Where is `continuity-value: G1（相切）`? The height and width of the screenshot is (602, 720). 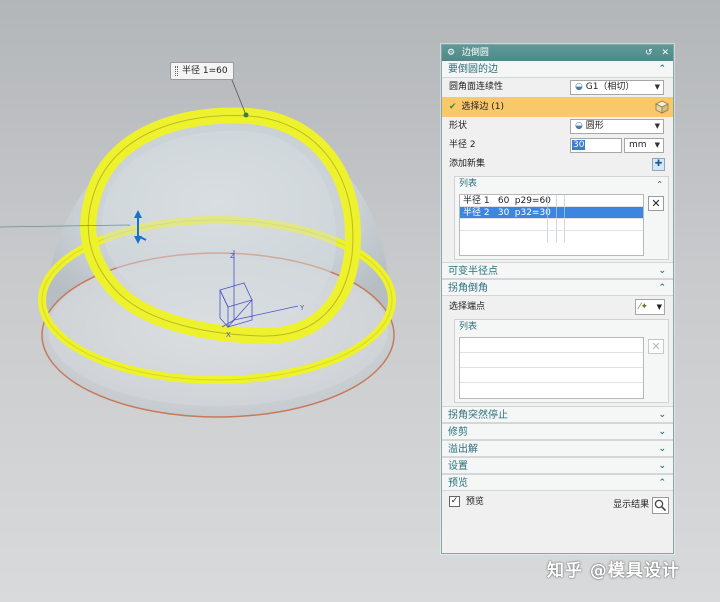
continuity-value: G1（相切） is located at coordinates (610, 87).